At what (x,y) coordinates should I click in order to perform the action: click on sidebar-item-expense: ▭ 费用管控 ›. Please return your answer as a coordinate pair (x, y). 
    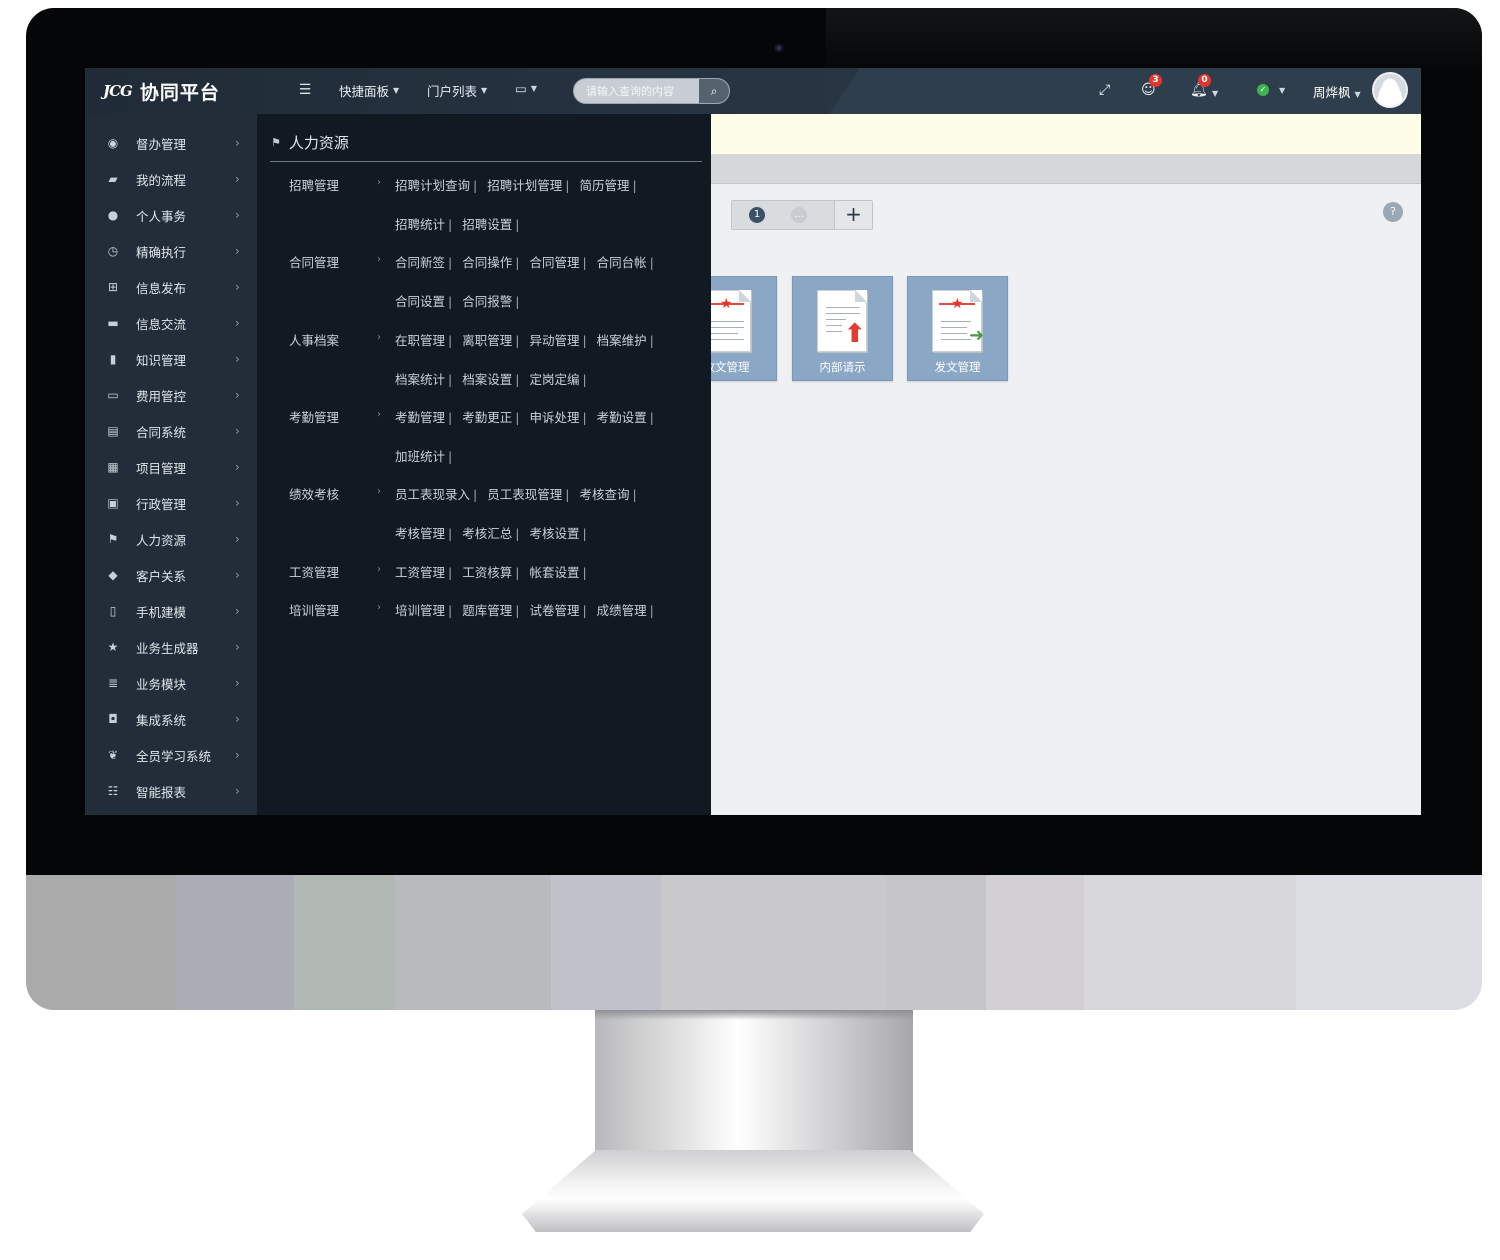
    Looking at the image, I should click on (171, 395).